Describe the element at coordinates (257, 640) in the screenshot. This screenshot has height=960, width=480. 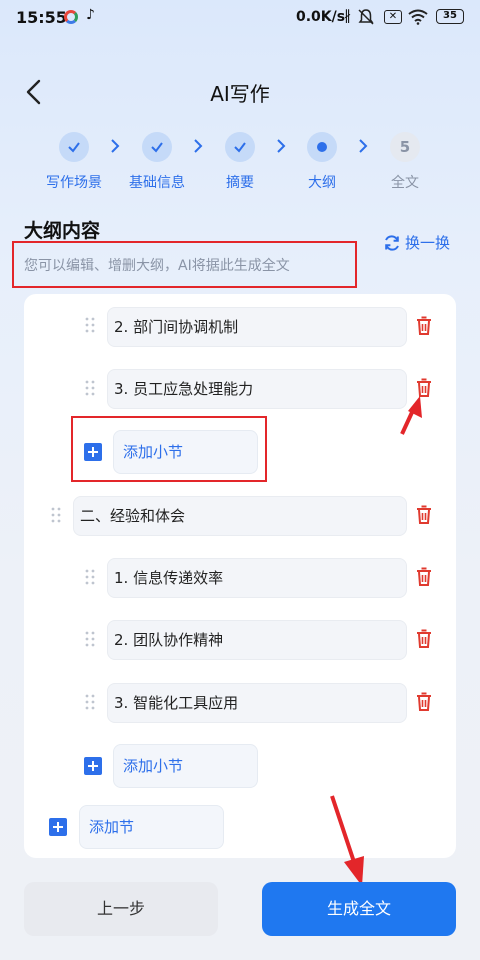
I see `outline-item-input: 2. 团队协作精神` at that location.